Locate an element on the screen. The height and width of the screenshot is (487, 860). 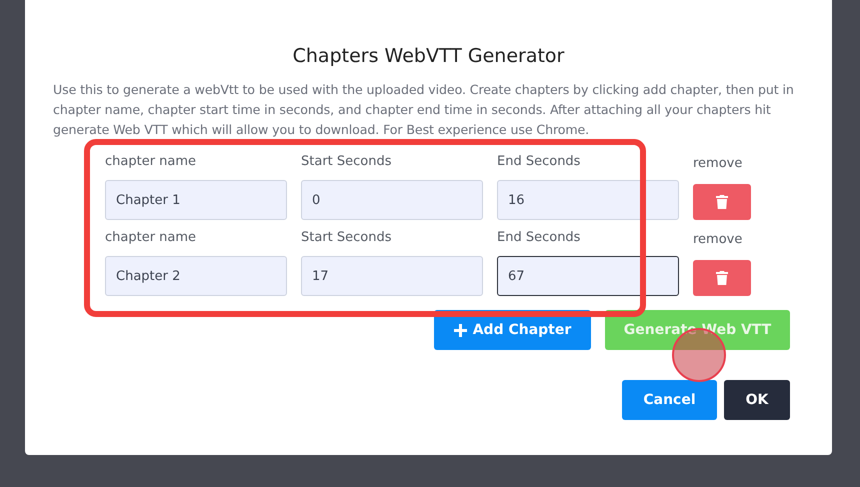
ok-button: OK is located at coordinates (757, 400).